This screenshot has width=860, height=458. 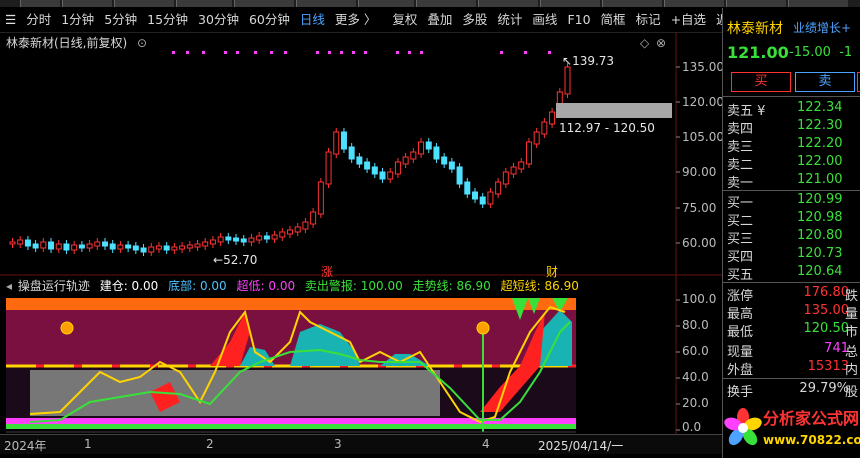 I want to click on price-range-box, so click(x=614, y=110).